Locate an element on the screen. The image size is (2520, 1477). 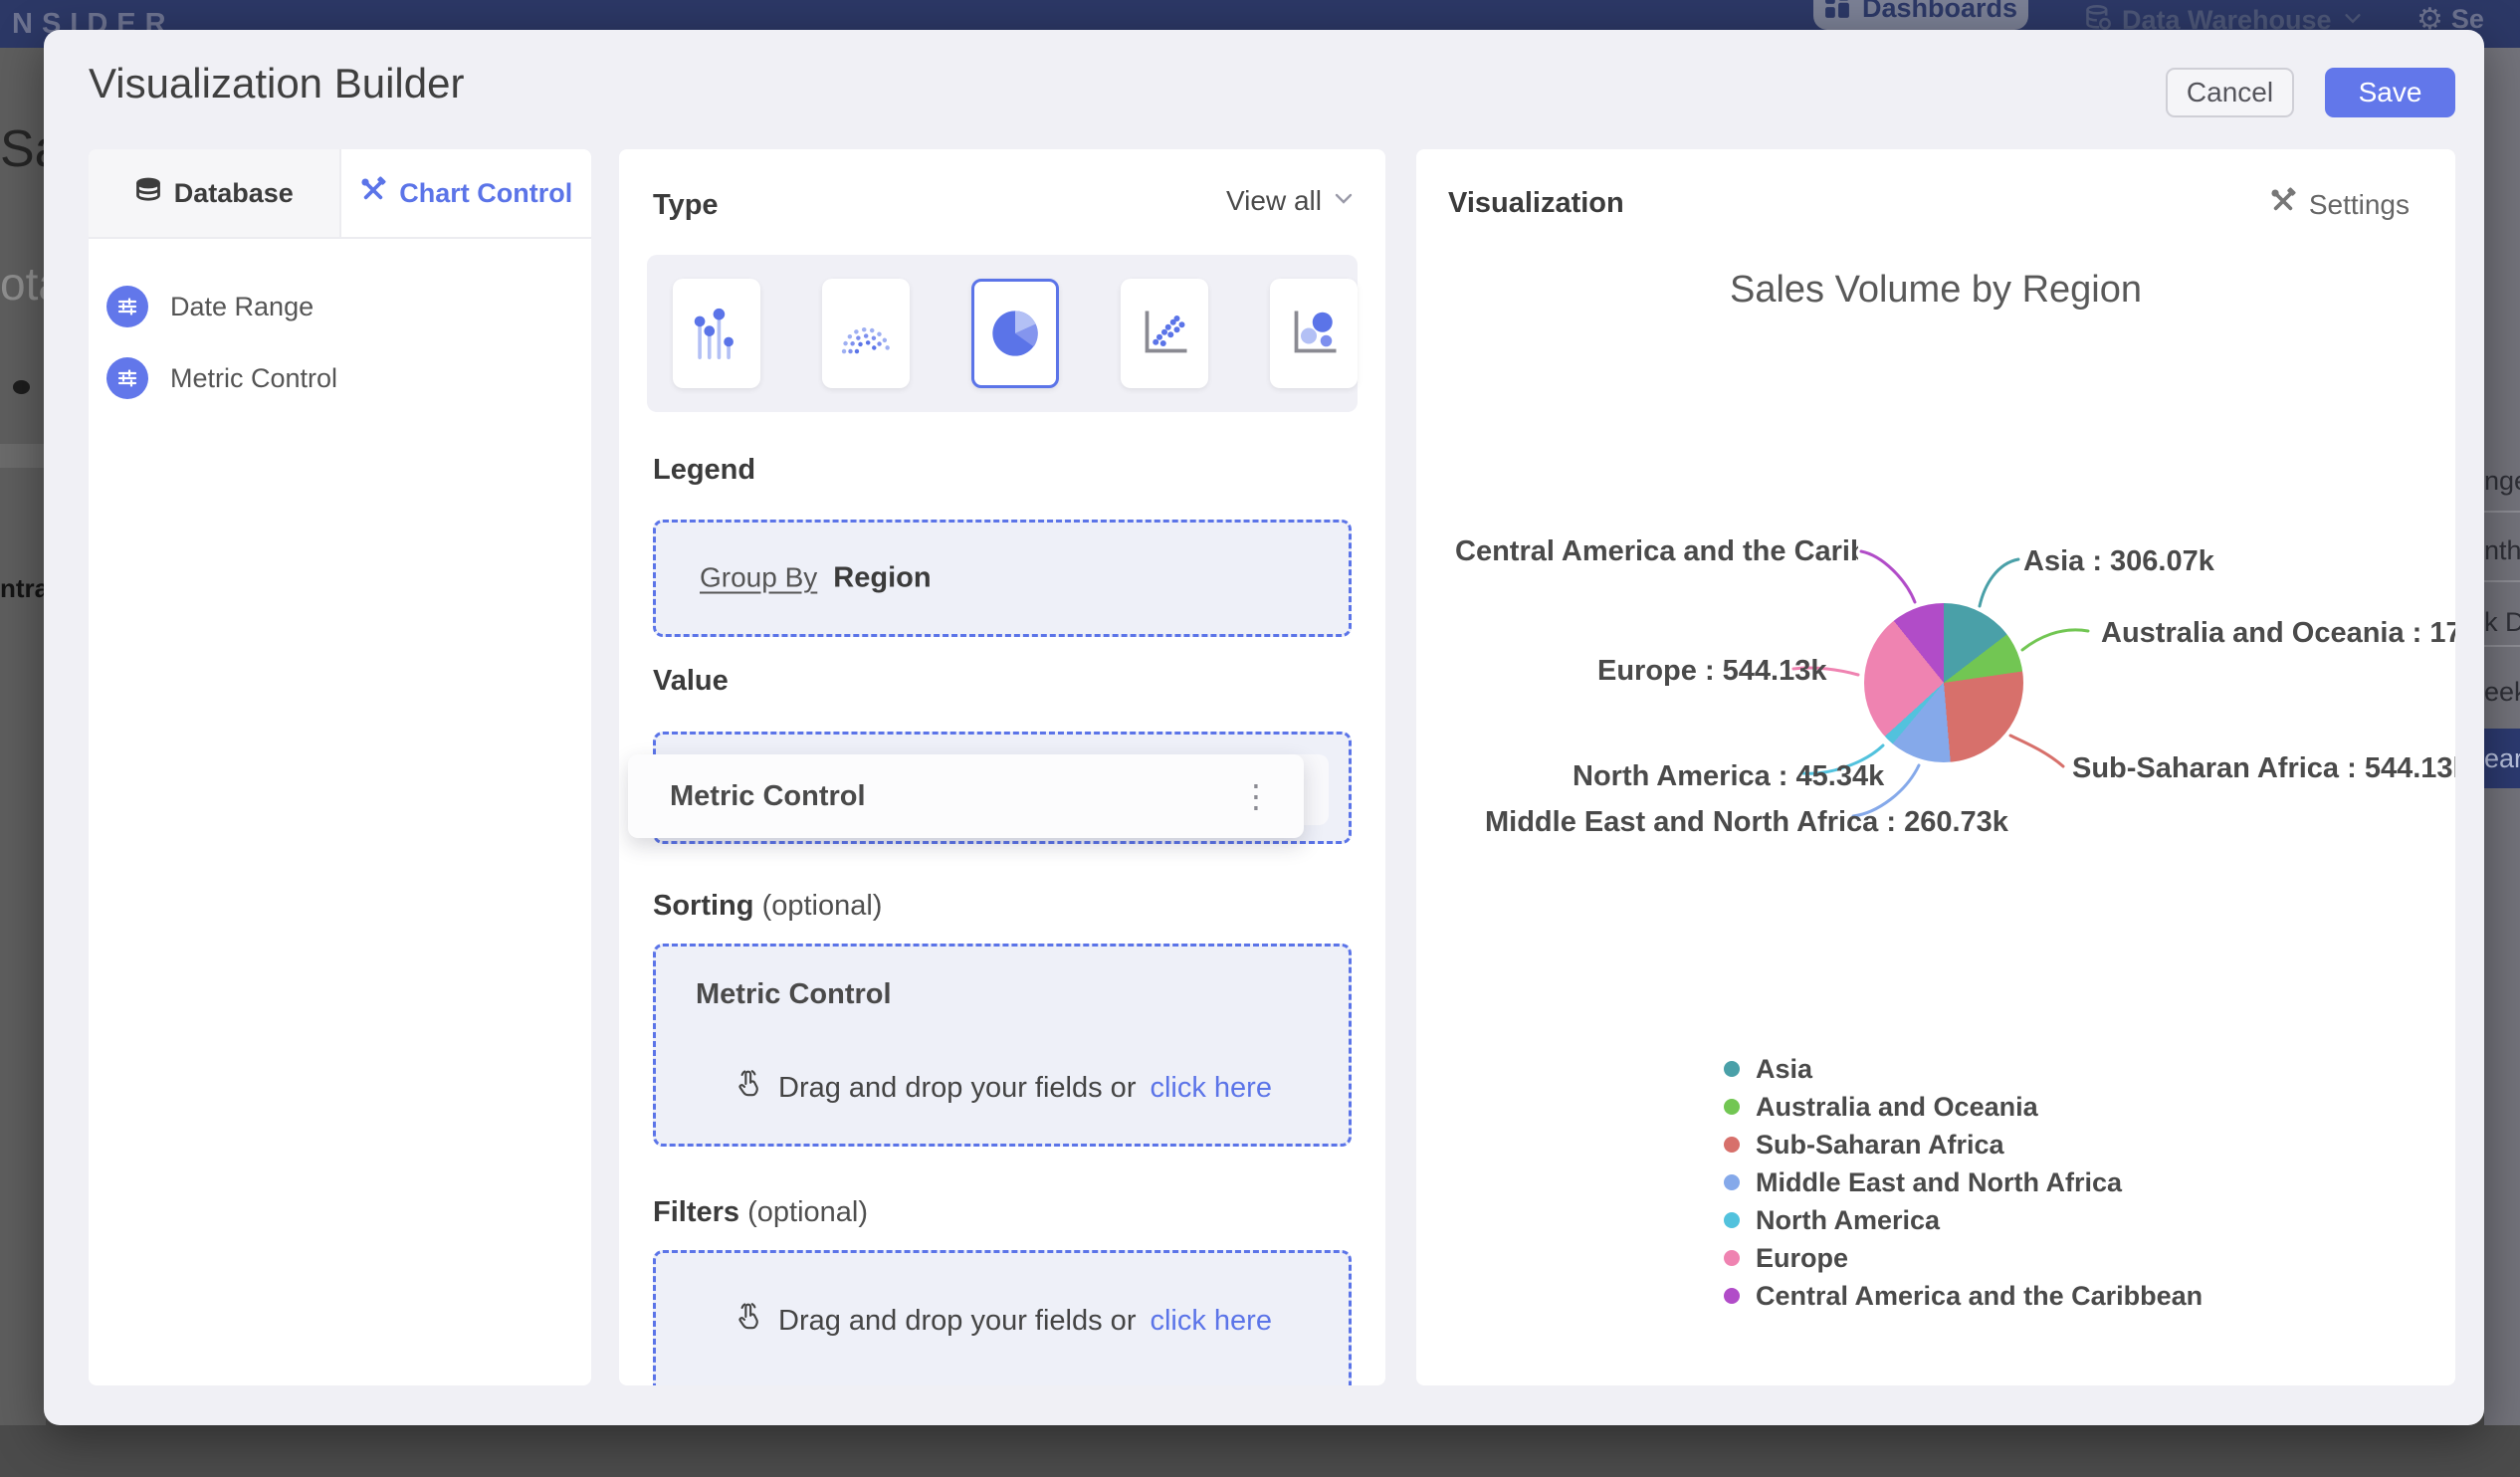
visualization-heading: Visualization is located at coordinates (1536, 203).